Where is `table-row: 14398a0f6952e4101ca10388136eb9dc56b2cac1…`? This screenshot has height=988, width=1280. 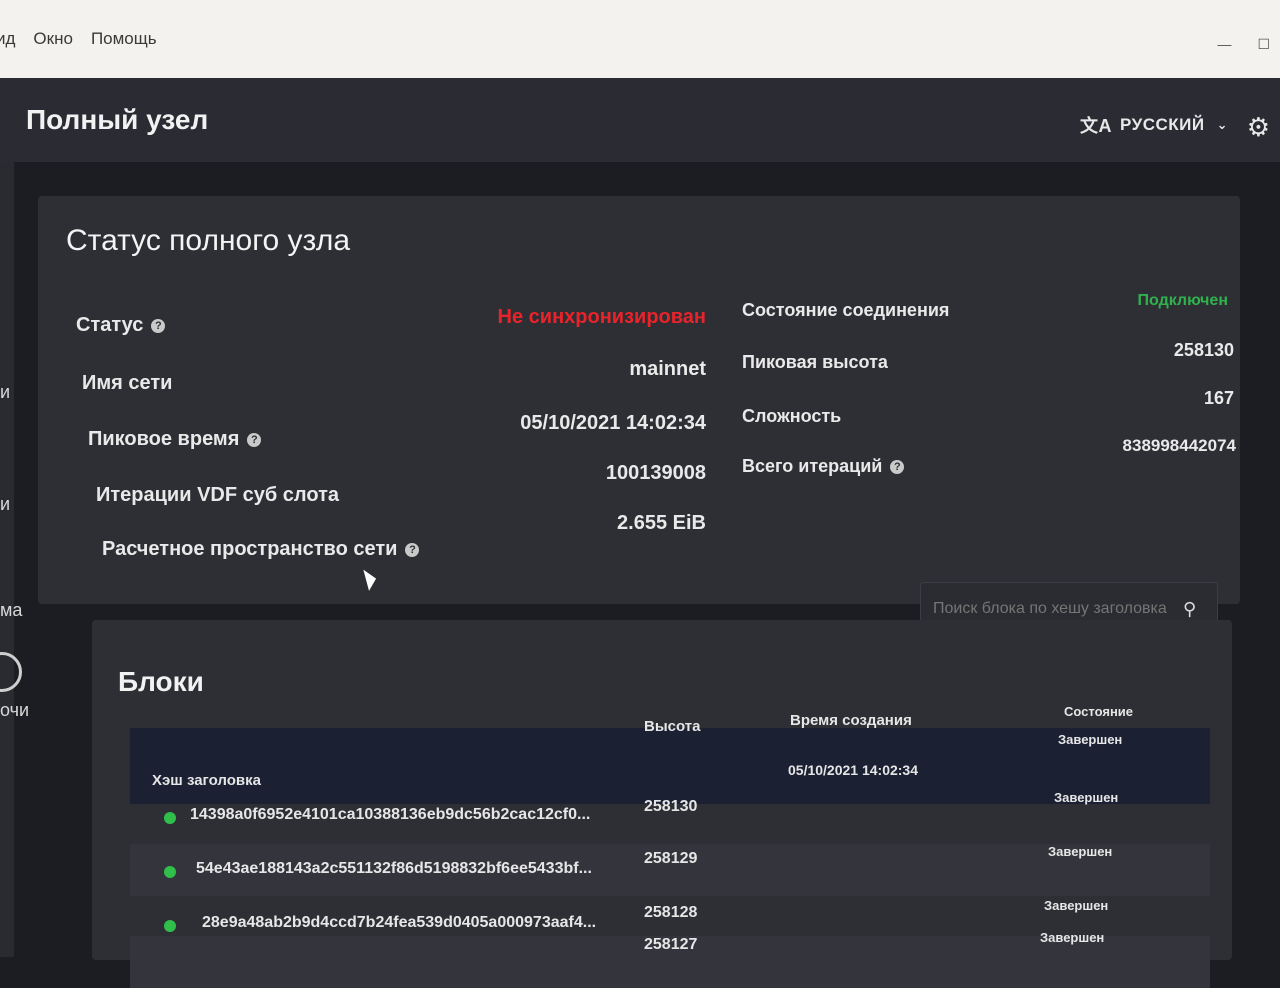
table-row: 14398a0f6952e4101ca10388136eb9dc56b2cac1… is located at coordinates (670, 816).